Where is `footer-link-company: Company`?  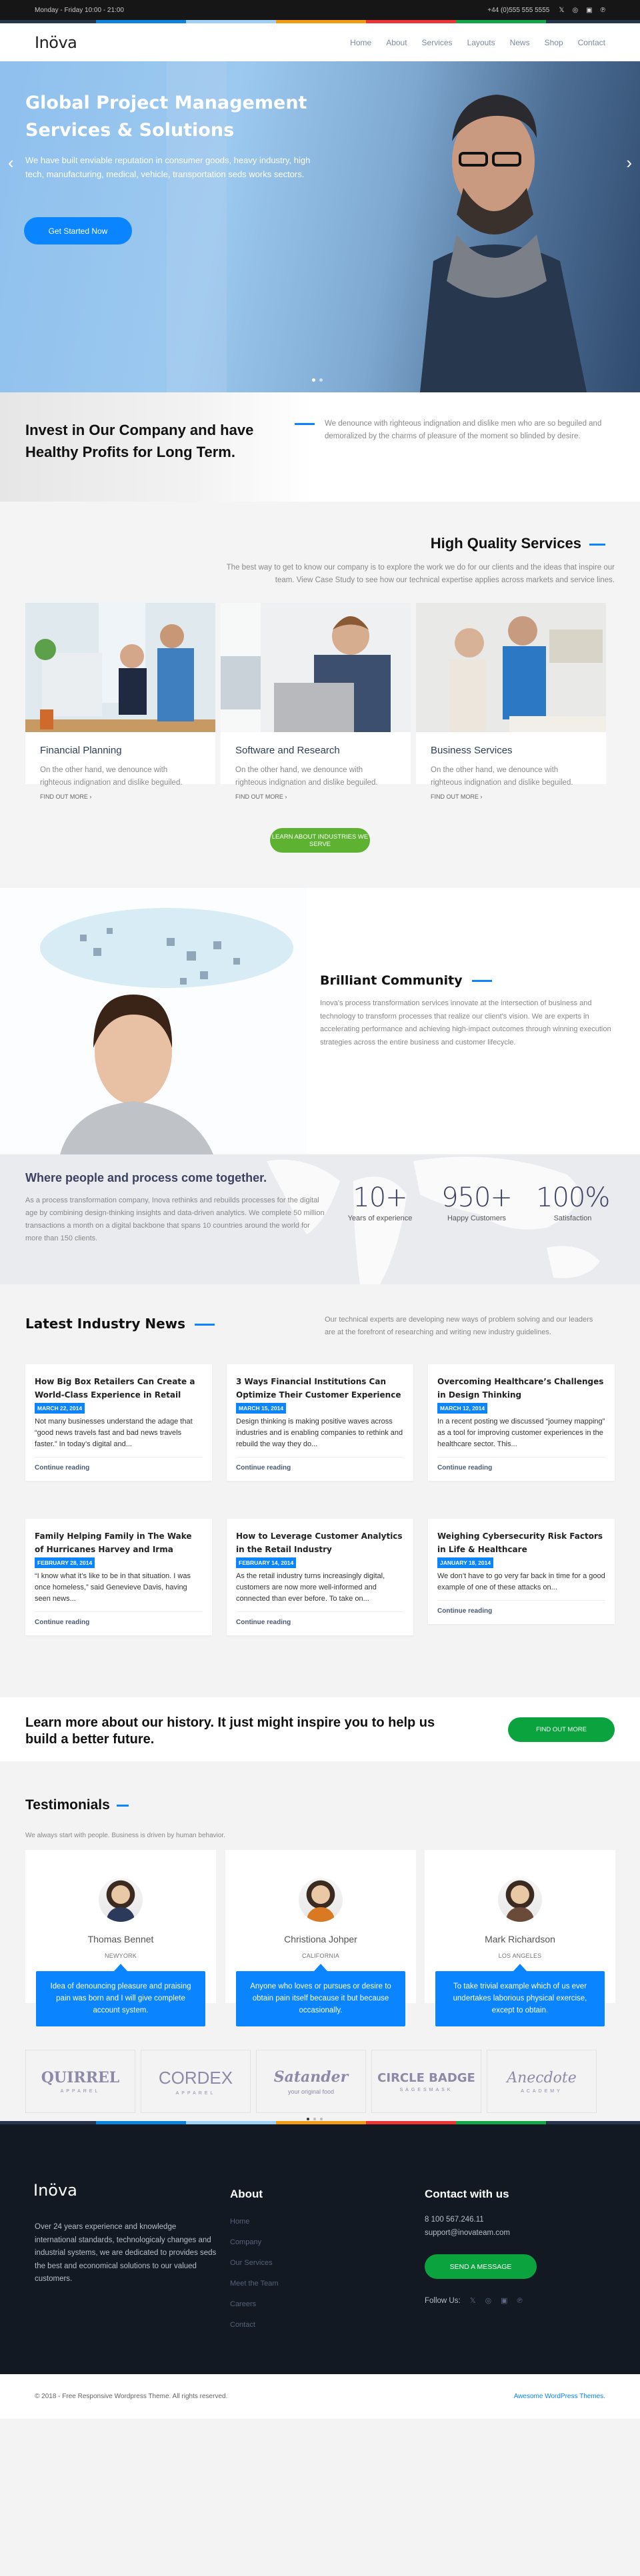
footer-link-company: Company is located at coordinates (254, 2243).